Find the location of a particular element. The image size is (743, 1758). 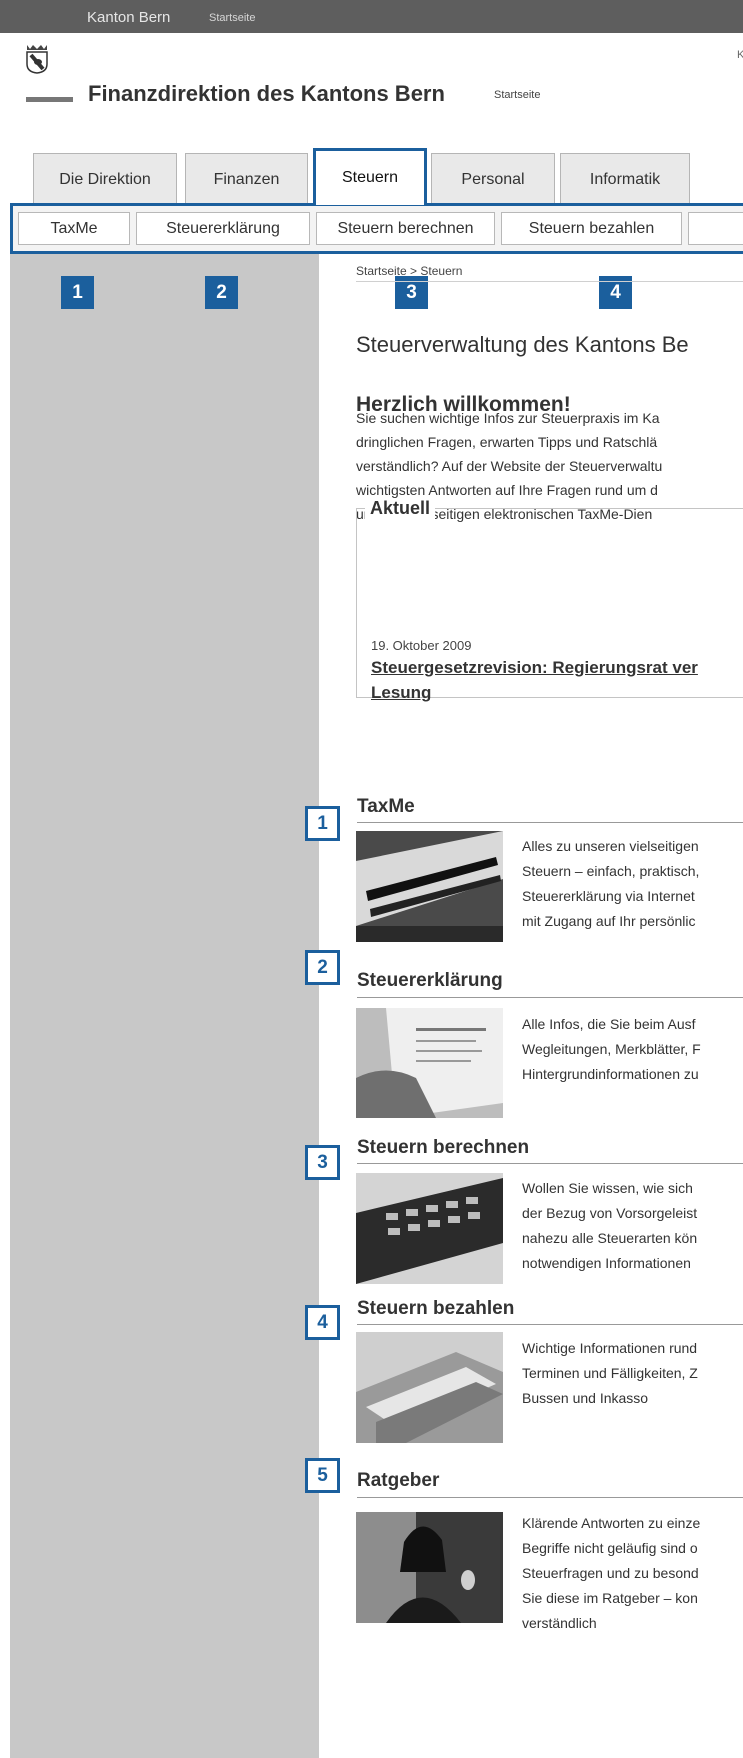

topbar-canton-link: Kanton Bern is located at coordinates (128, 17).